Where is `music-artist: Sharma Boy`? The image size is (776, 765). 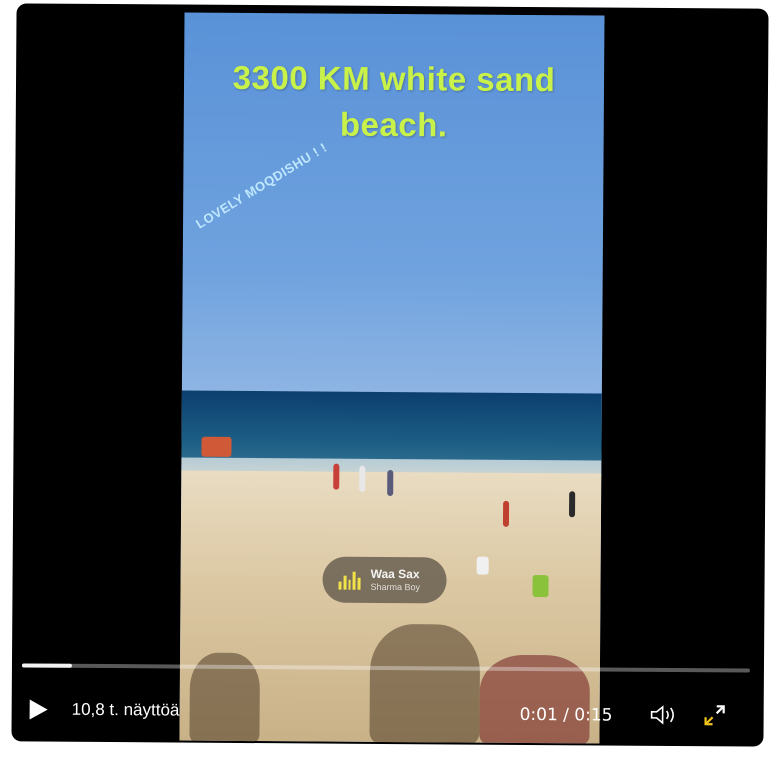
music-artist: Sharma Boy is located at coordinates (395, 587).